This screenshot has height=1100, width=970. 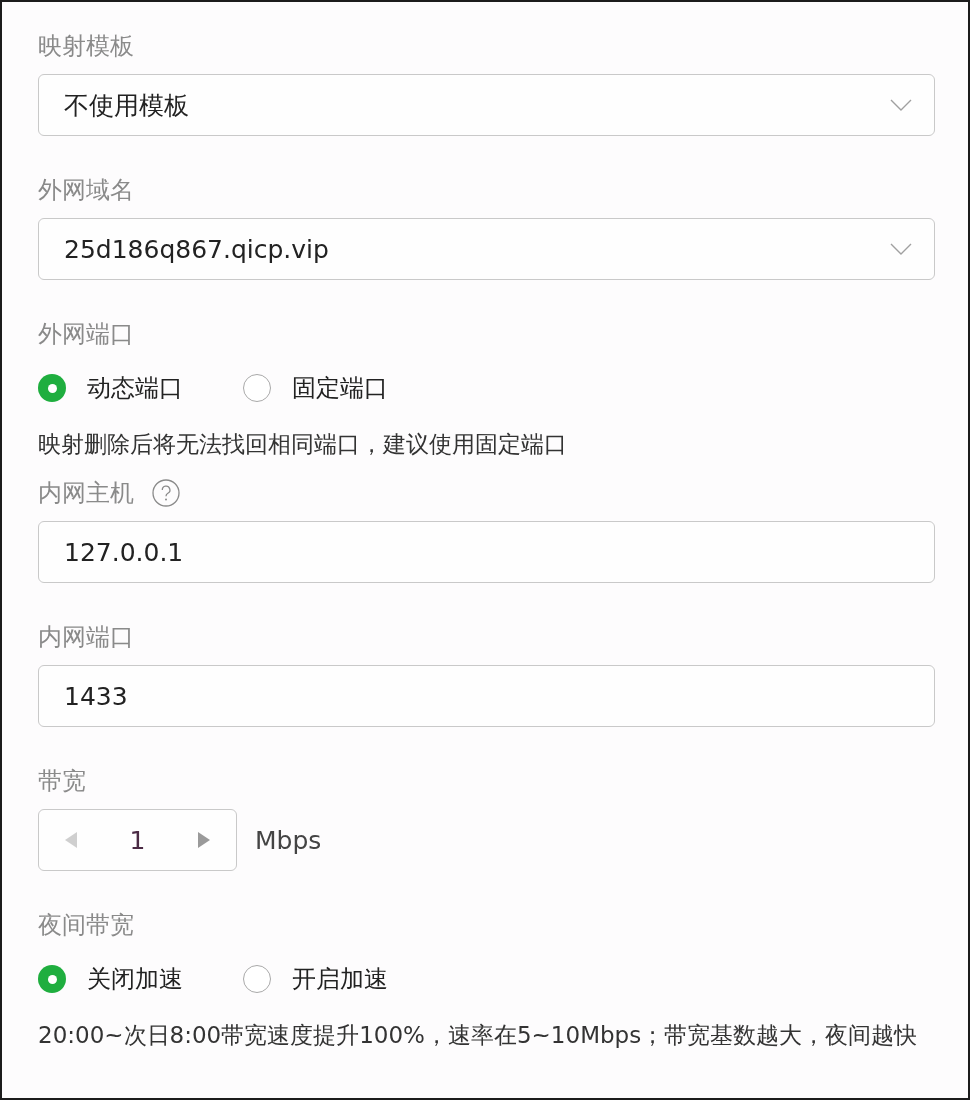 What do you see at coordinates (71, 840) in the screenshot?
I see `triangle-left-icon` at bounding box center [71, 840].